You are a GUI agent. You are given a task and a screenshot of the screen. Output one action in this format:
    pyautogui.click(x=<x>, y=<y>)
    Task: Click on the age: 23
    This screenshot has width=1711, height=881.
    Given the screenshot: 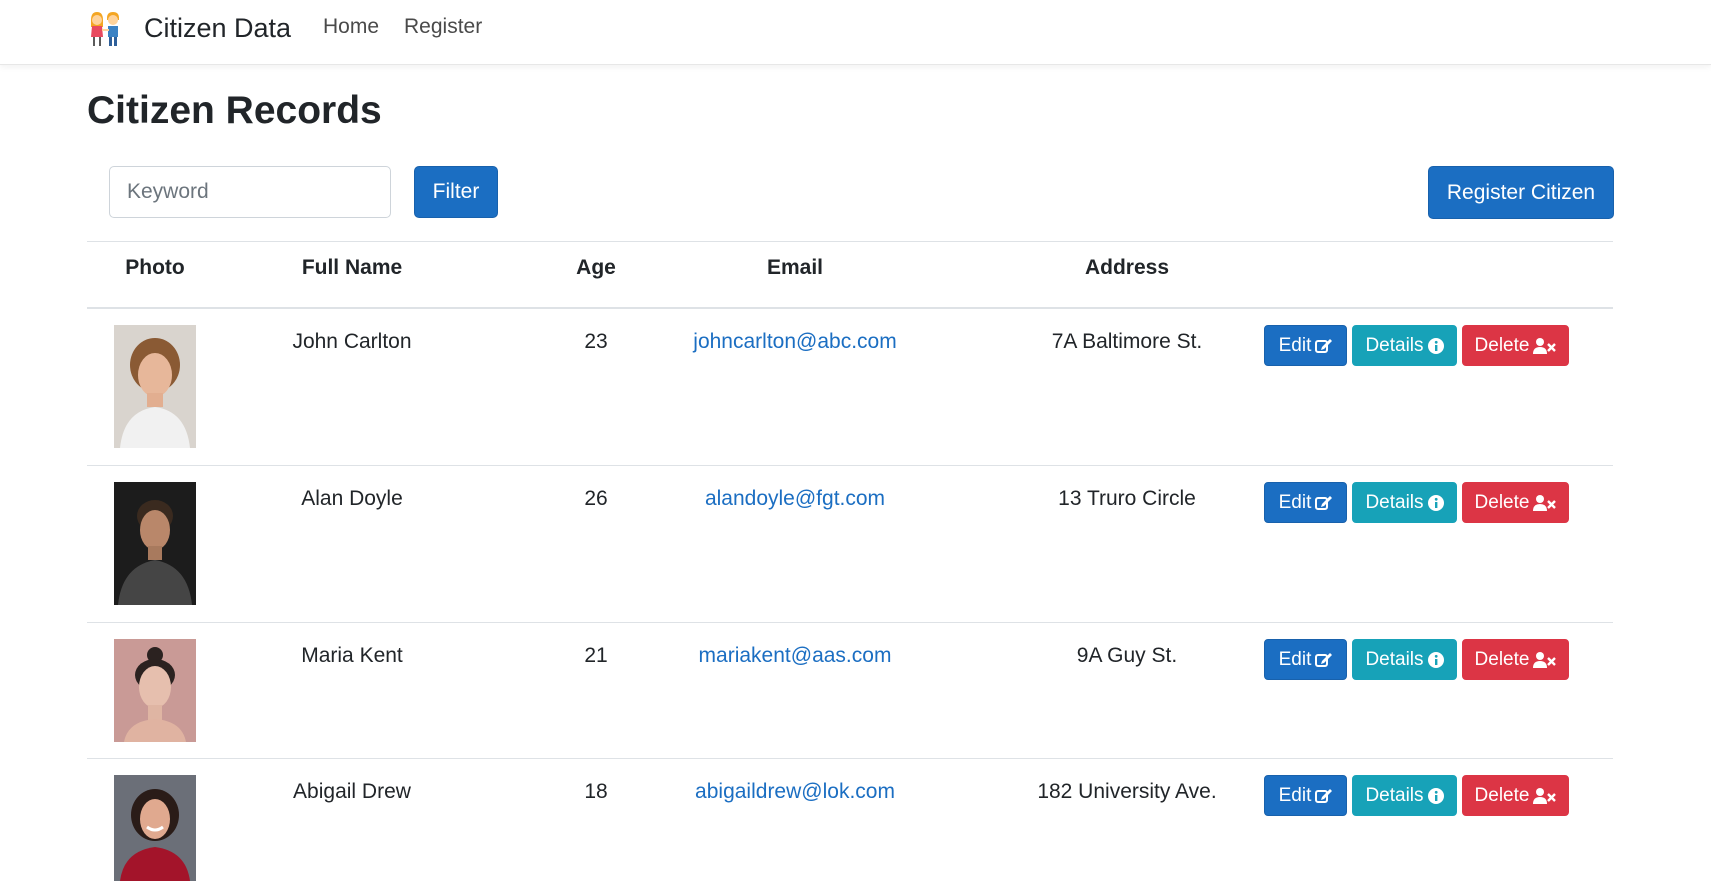 What is the action you would take?
    pyautogui.click(x=596, y=341)
    